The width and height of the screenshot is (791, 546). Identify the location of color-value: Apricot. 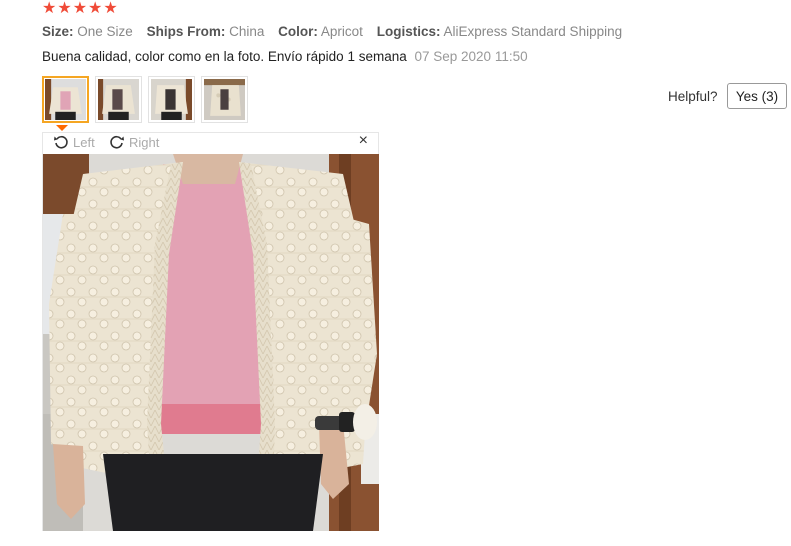
(341, 31).